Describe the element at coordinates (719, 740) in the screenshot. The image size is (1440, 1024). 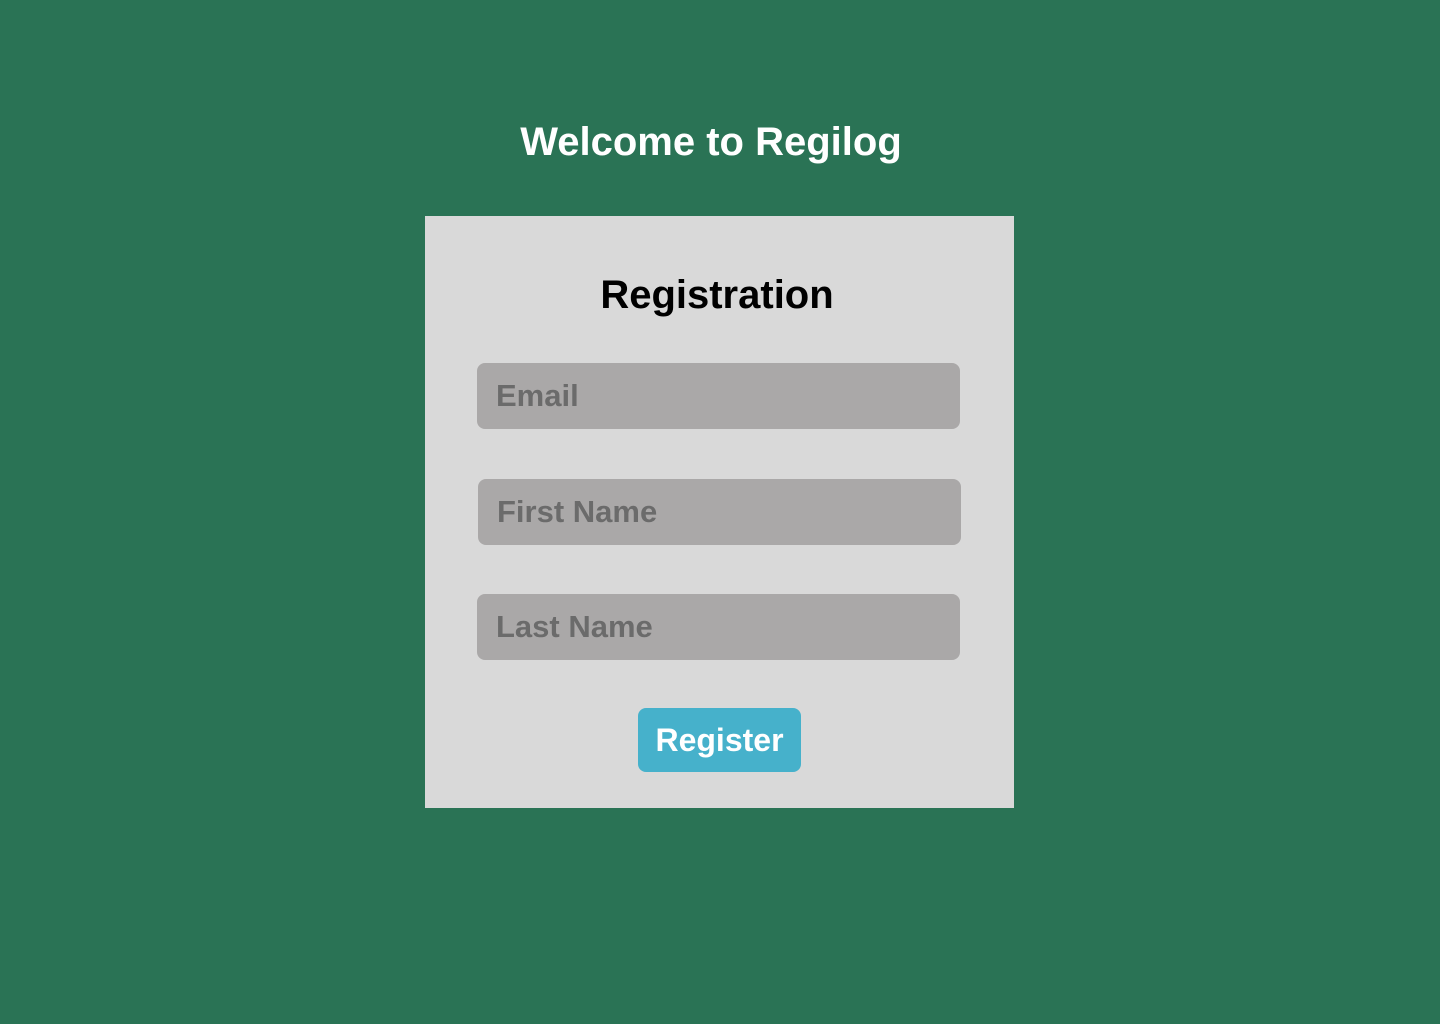
I see `register-button: Register` at that location.